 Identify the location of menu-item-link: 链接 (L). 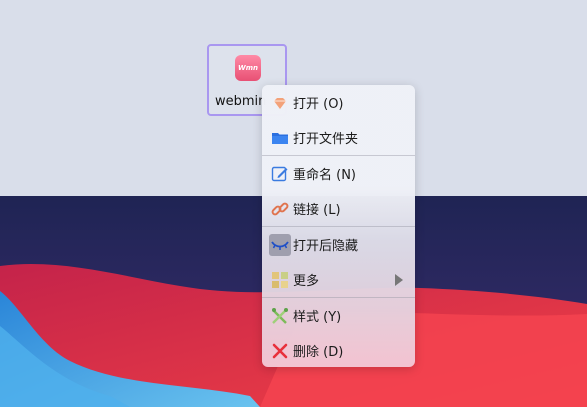
(338, 208).